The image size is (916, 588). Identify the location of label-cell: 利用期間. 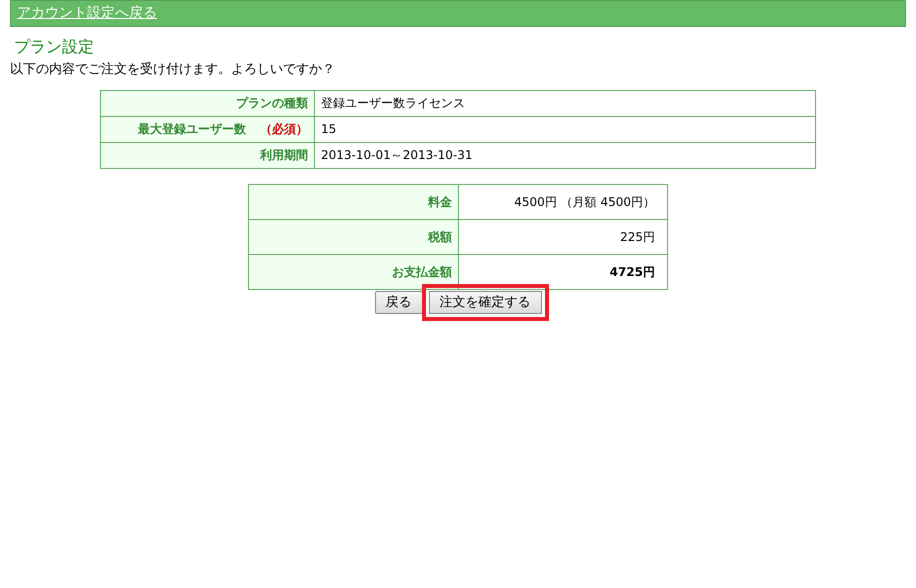
(207, 155).